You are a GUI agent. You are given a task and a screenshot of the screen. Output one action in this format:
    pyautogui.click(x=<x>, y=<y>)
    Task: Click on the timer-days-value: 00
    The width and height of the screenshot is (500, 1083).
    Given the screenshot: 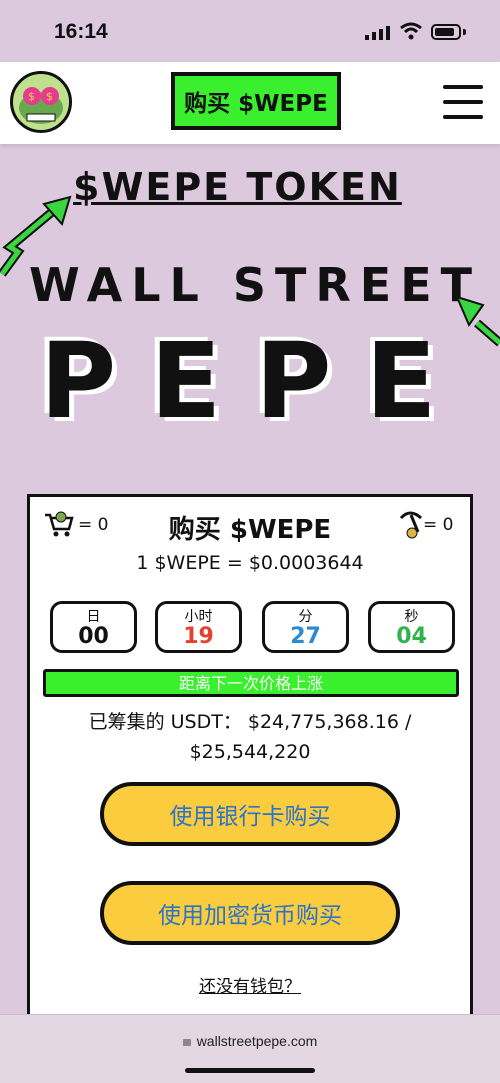 What is the action you would take?
    pyautogui.click(x=93, y=636)
    